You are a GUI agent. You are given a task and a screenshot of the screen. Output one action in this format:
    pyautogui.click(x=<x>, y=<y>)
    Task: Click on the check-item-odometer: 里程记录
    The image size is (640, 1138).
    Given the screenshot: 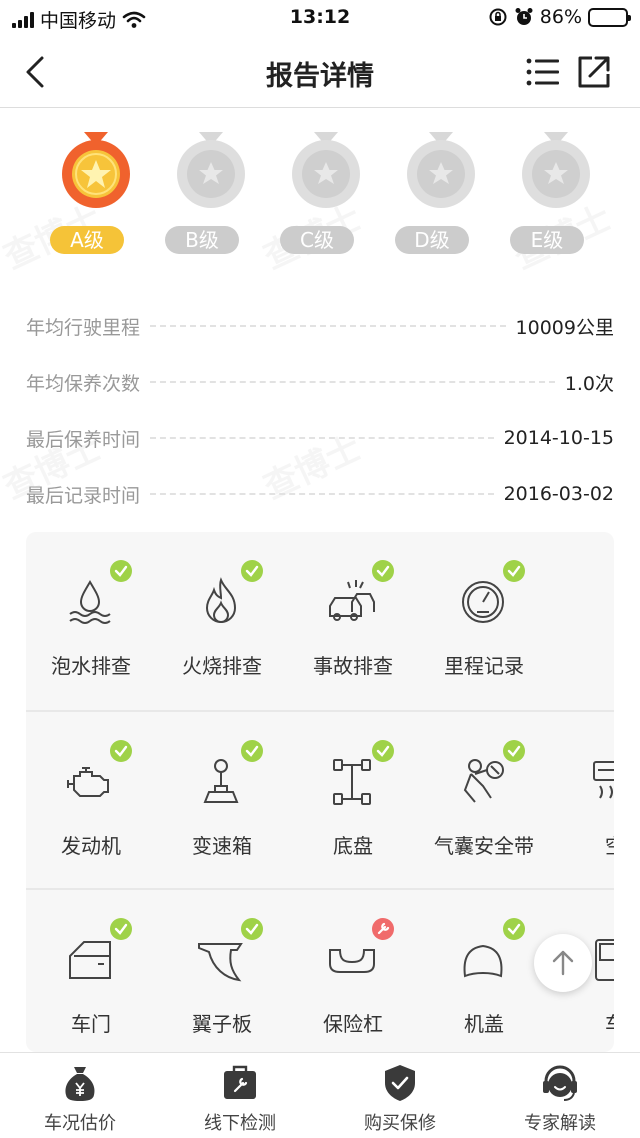 What is the action you would take?
    pyautogui.click(x=484, y=621)
    